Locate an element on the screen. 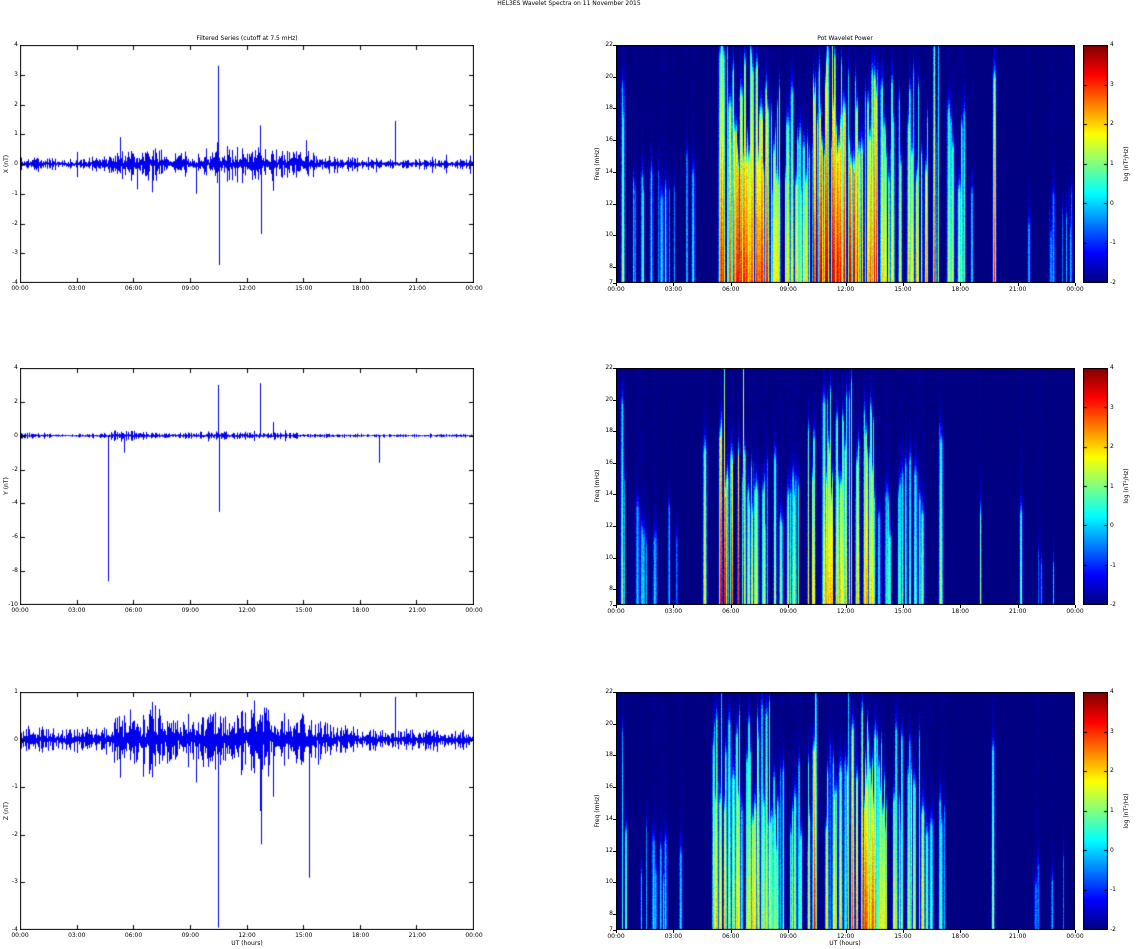  colorbar-tick-label: -2 is located at coordinates (1113, 929).